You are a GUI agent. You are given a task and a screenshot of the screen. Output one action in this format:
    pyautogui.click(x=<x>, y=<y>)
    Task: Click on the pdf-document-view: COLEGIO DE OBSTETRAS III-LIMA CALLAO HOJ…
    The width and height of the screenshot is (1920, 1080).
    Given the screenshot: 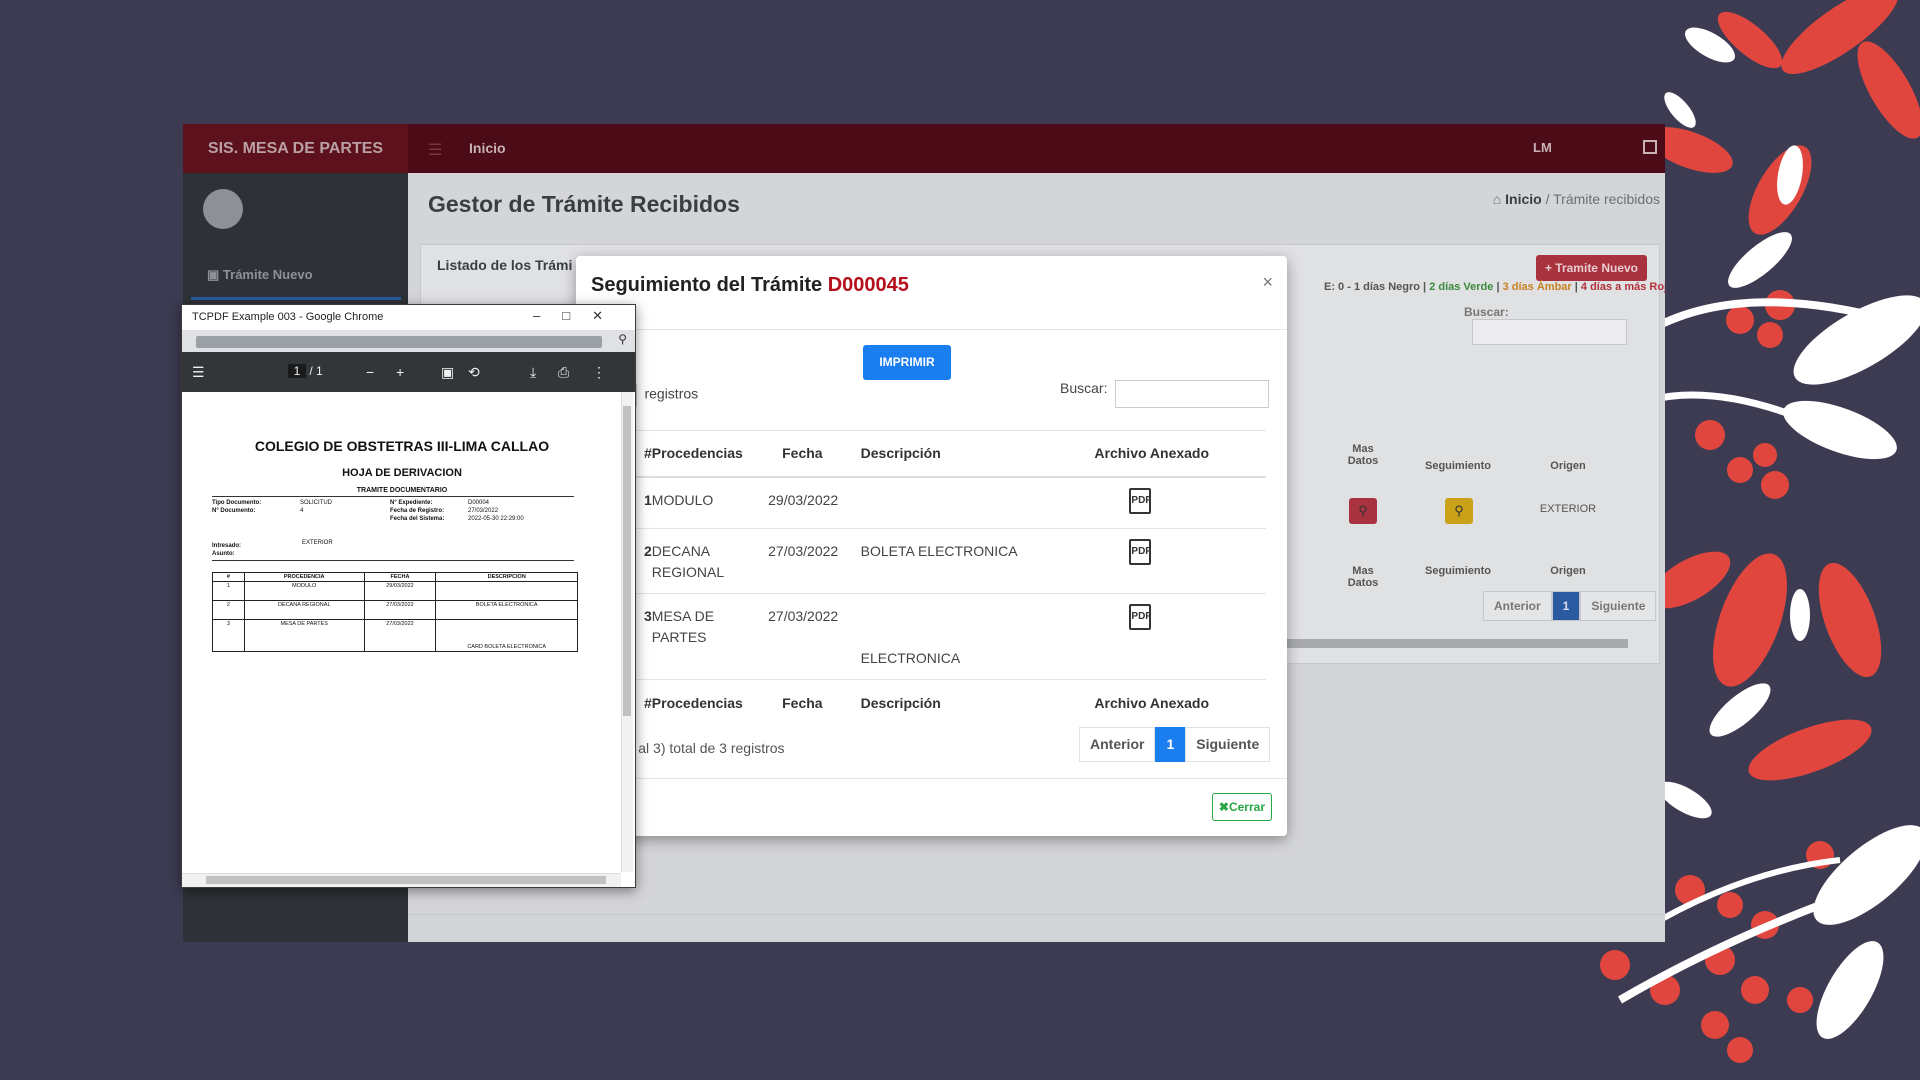 What is the action you would take?
    pyautogui.click(x=408, y=639)
    